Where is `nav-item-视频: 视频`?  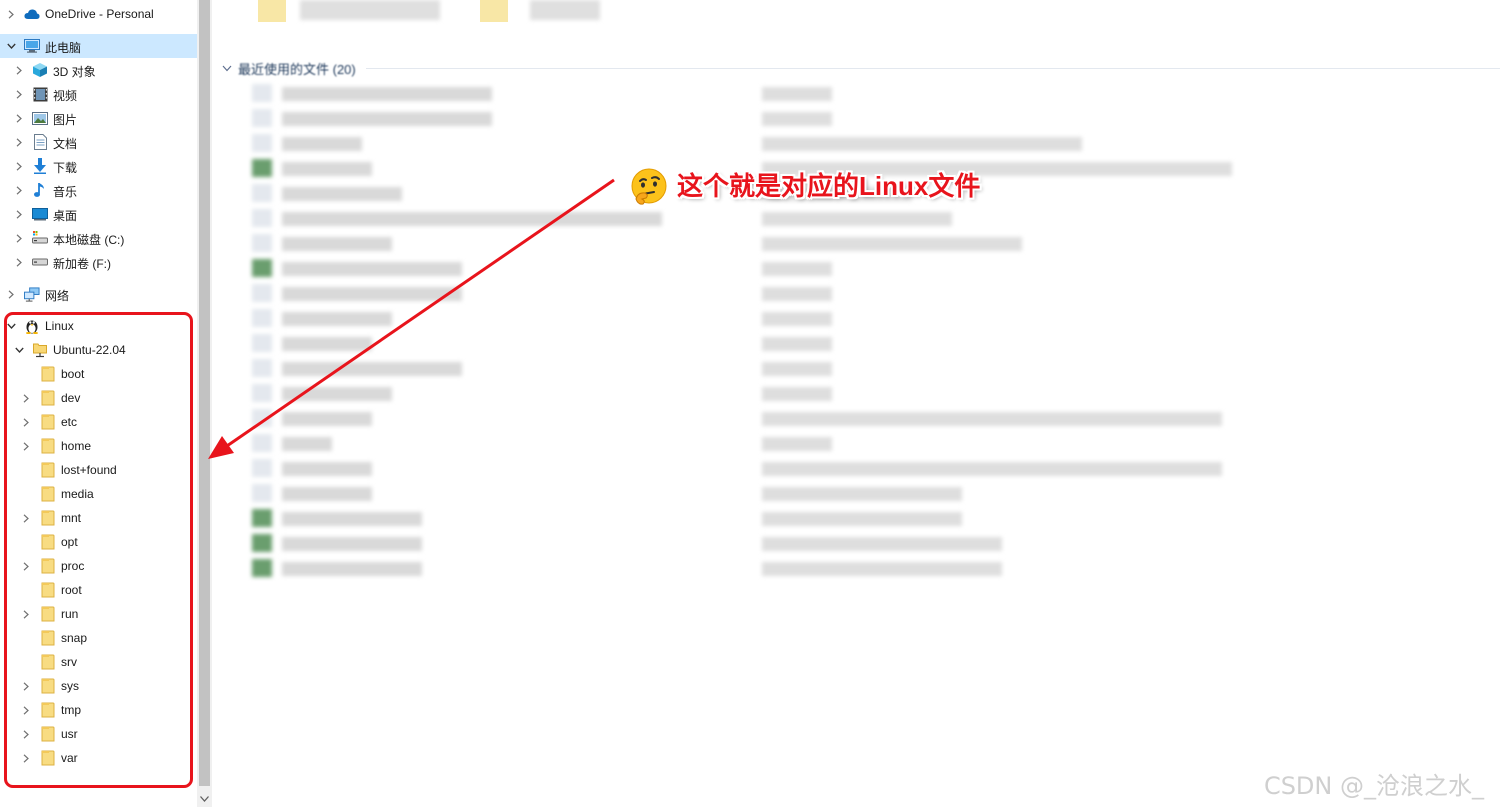 nav-item-视频: 视频 is located at coordinates (98, 94).